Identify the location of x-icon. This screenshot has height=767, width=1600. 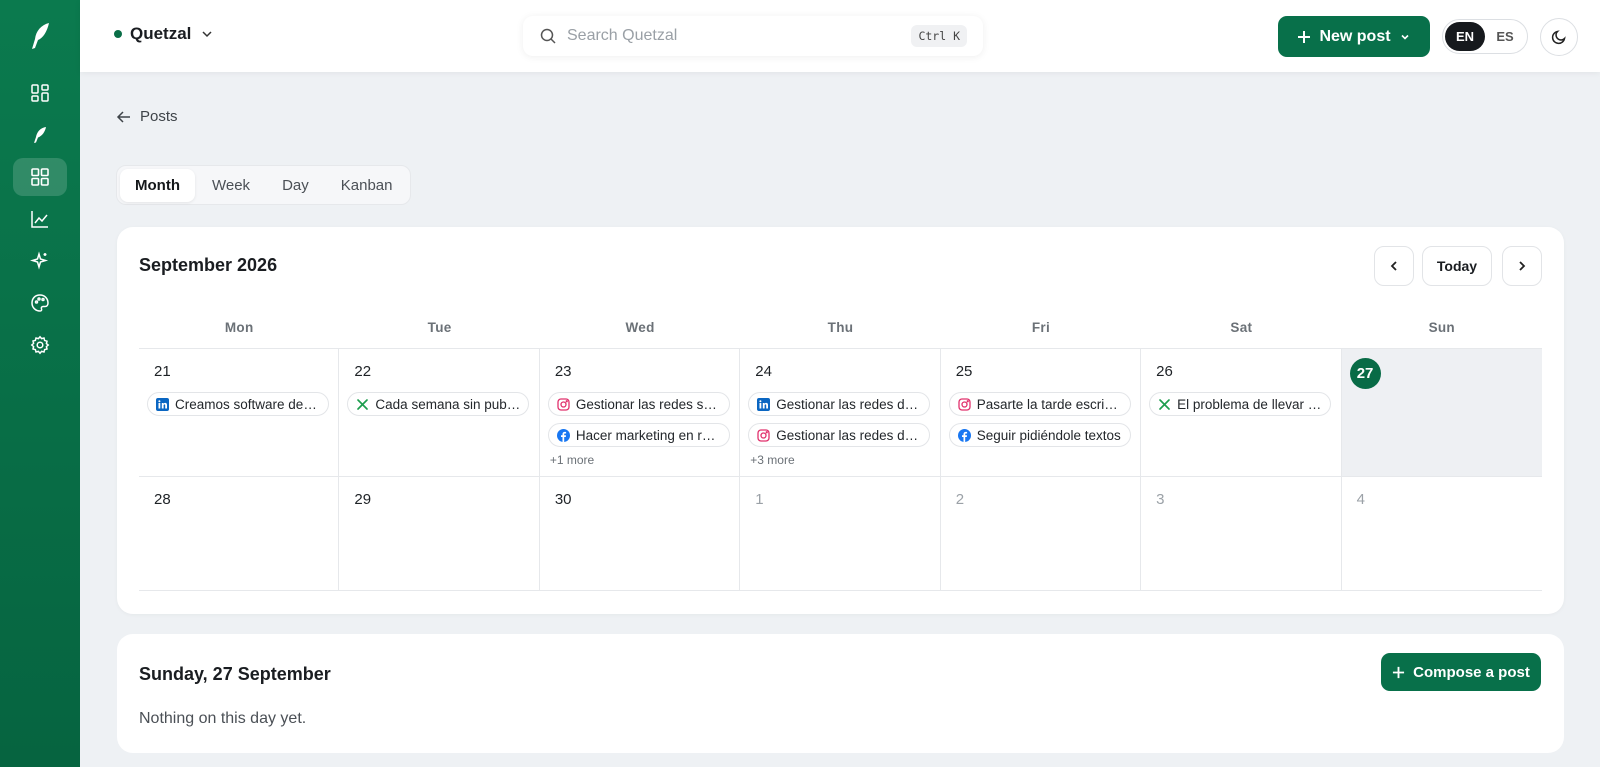
(362, 404).